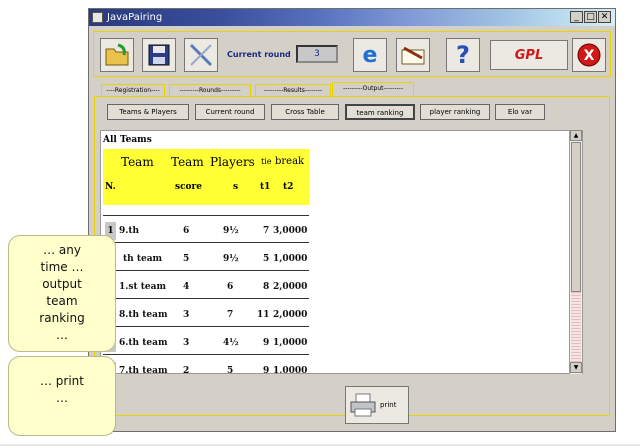 The image size is (640, 448). What do you see at coordinates (263, 315) in the screenshot?
I see `tiebreak-t1: 11` at bounding box center [263, 315].